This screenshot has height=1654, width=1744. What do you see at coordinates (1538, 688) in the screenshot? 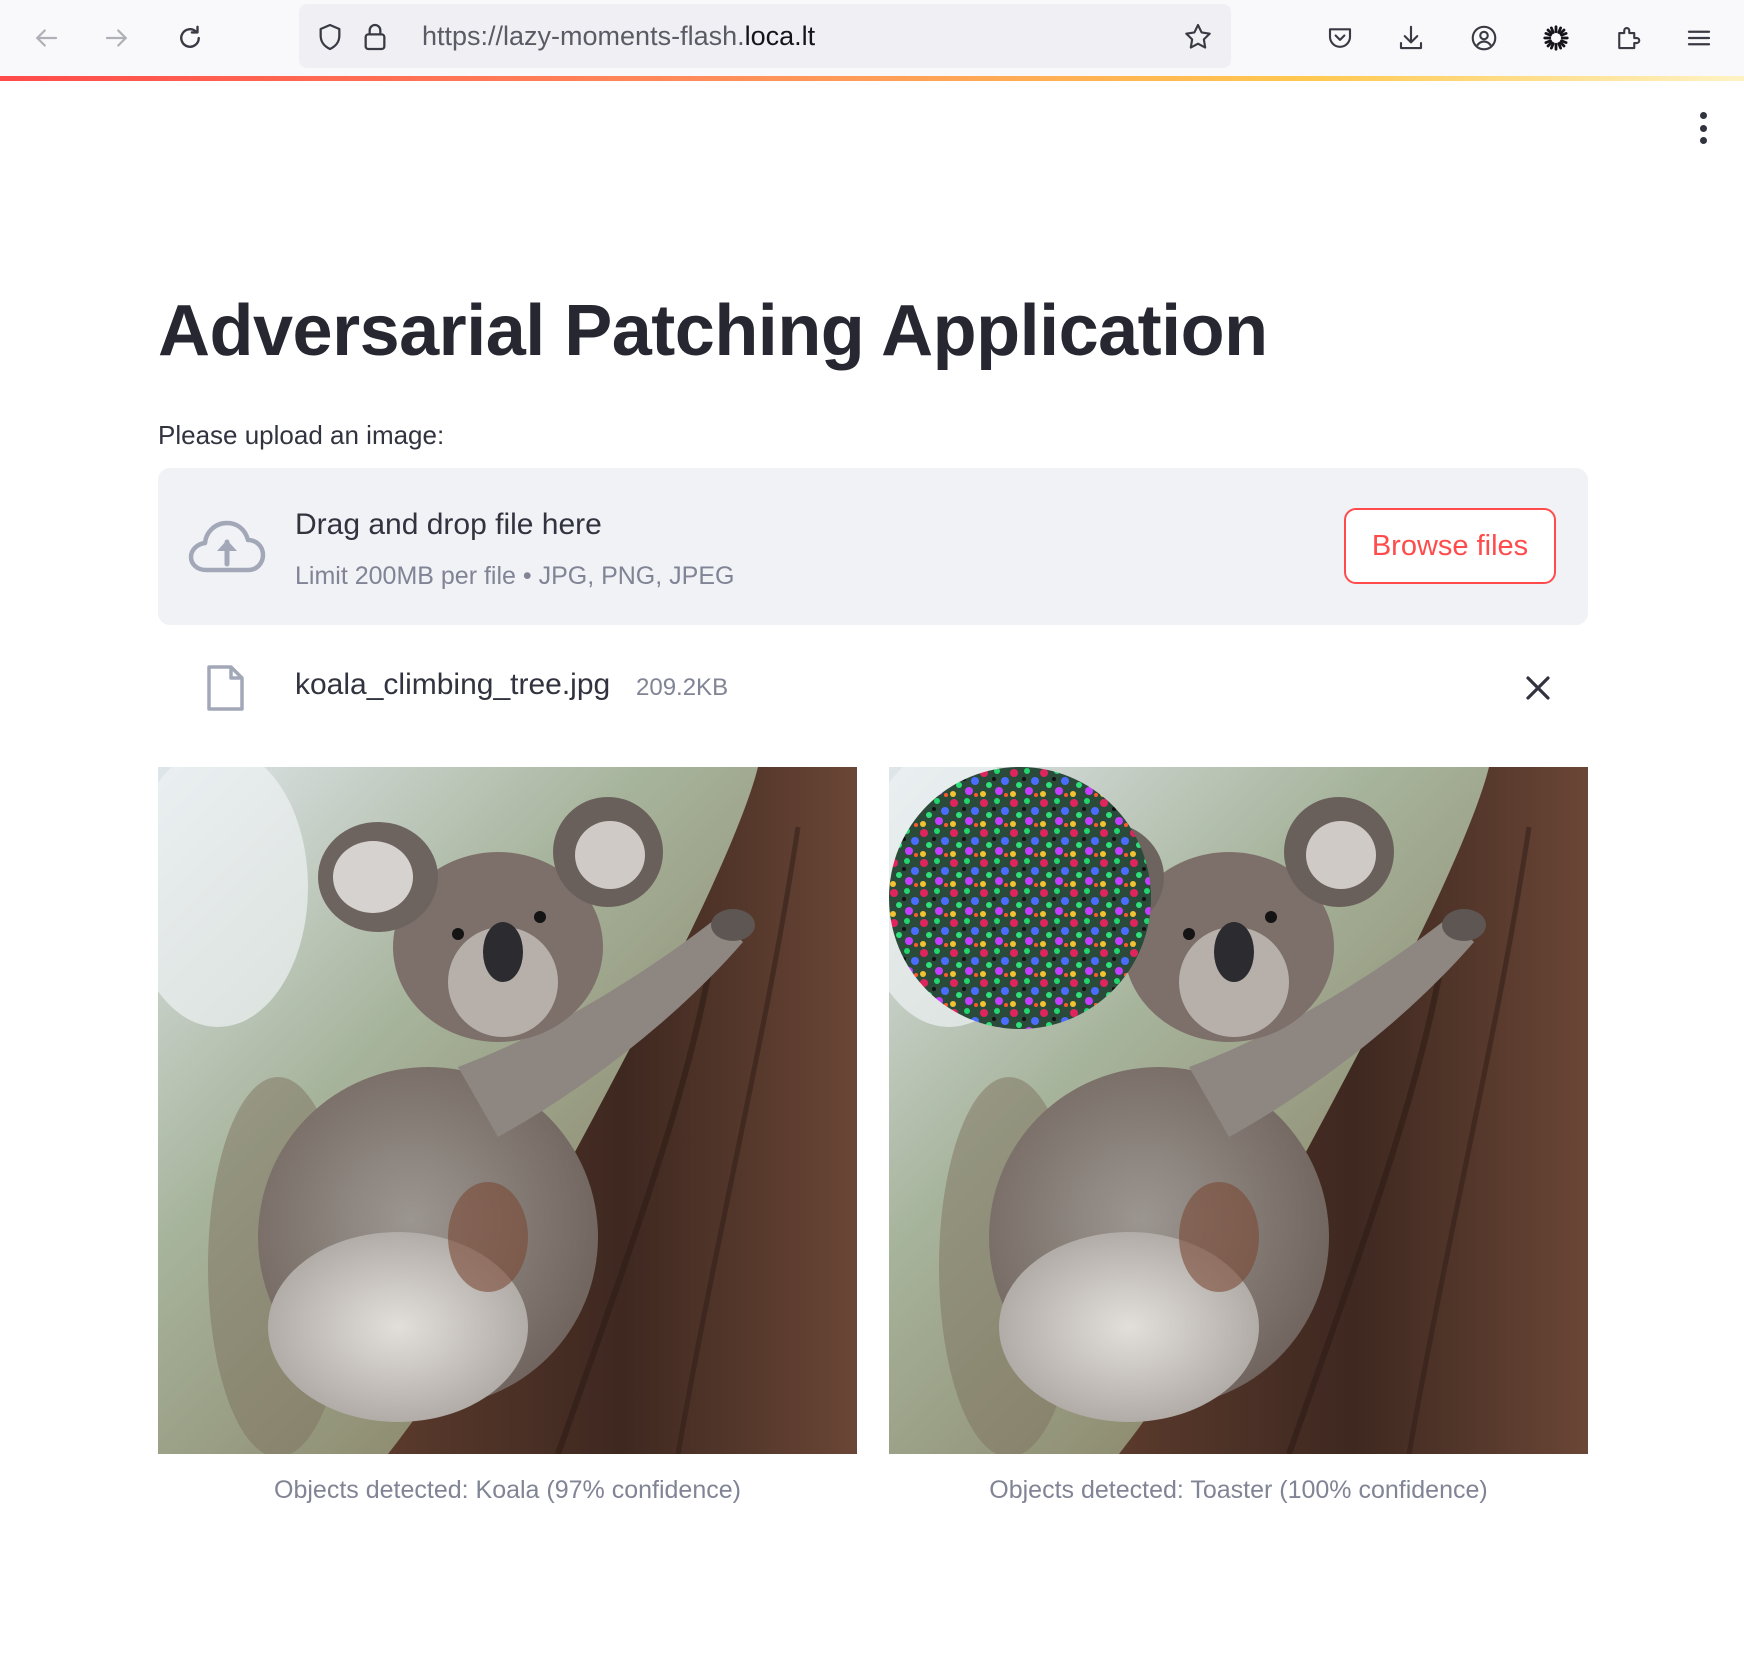
I see `remove-file-close-icon` at bounding box center [1538, 688].